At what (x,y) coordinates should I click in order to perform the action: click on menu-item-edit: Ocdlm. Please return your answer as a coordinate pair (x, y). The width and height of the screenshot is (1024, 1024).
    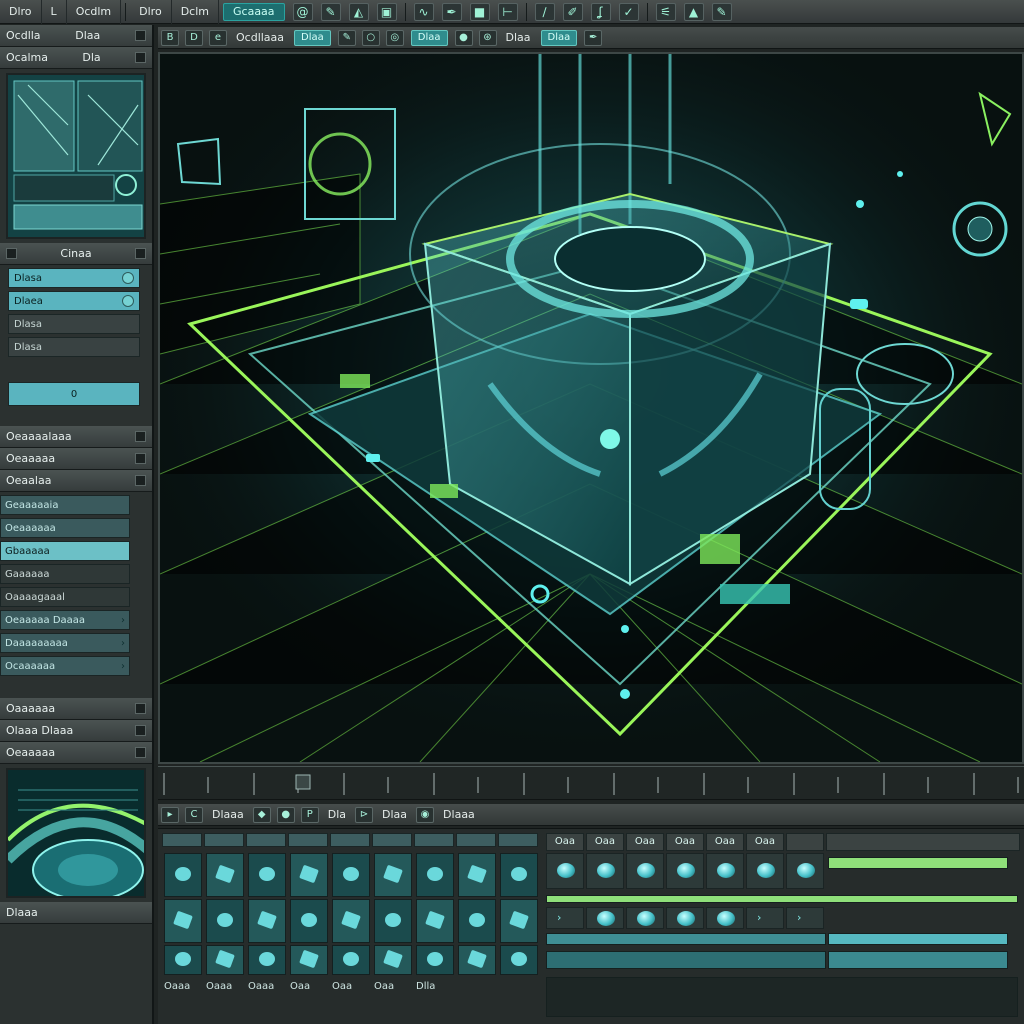
    Looking at the image, I should click on (94, 12).